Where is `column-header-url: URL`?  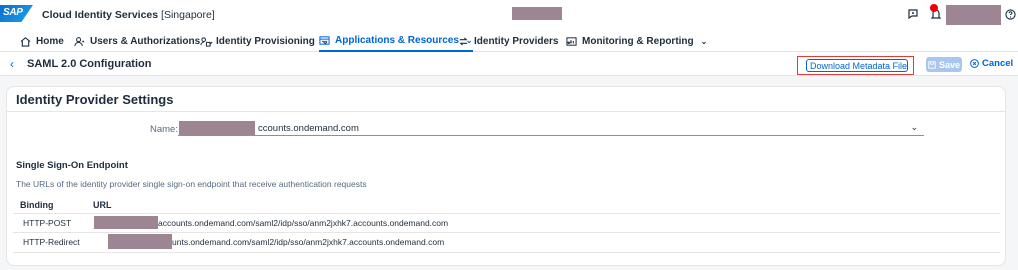 column-header-url: URL is located at coordinates (102, 205).